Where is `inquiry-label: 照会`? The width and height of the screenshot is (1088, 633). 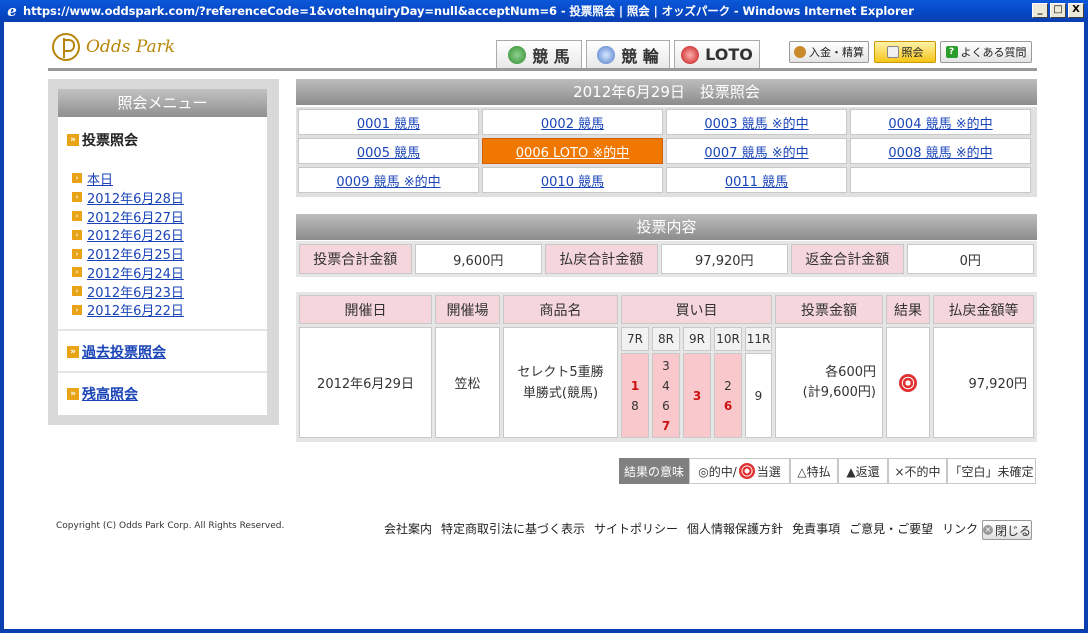 inquiry-label: 照会 is located at coordinates (912, 52).